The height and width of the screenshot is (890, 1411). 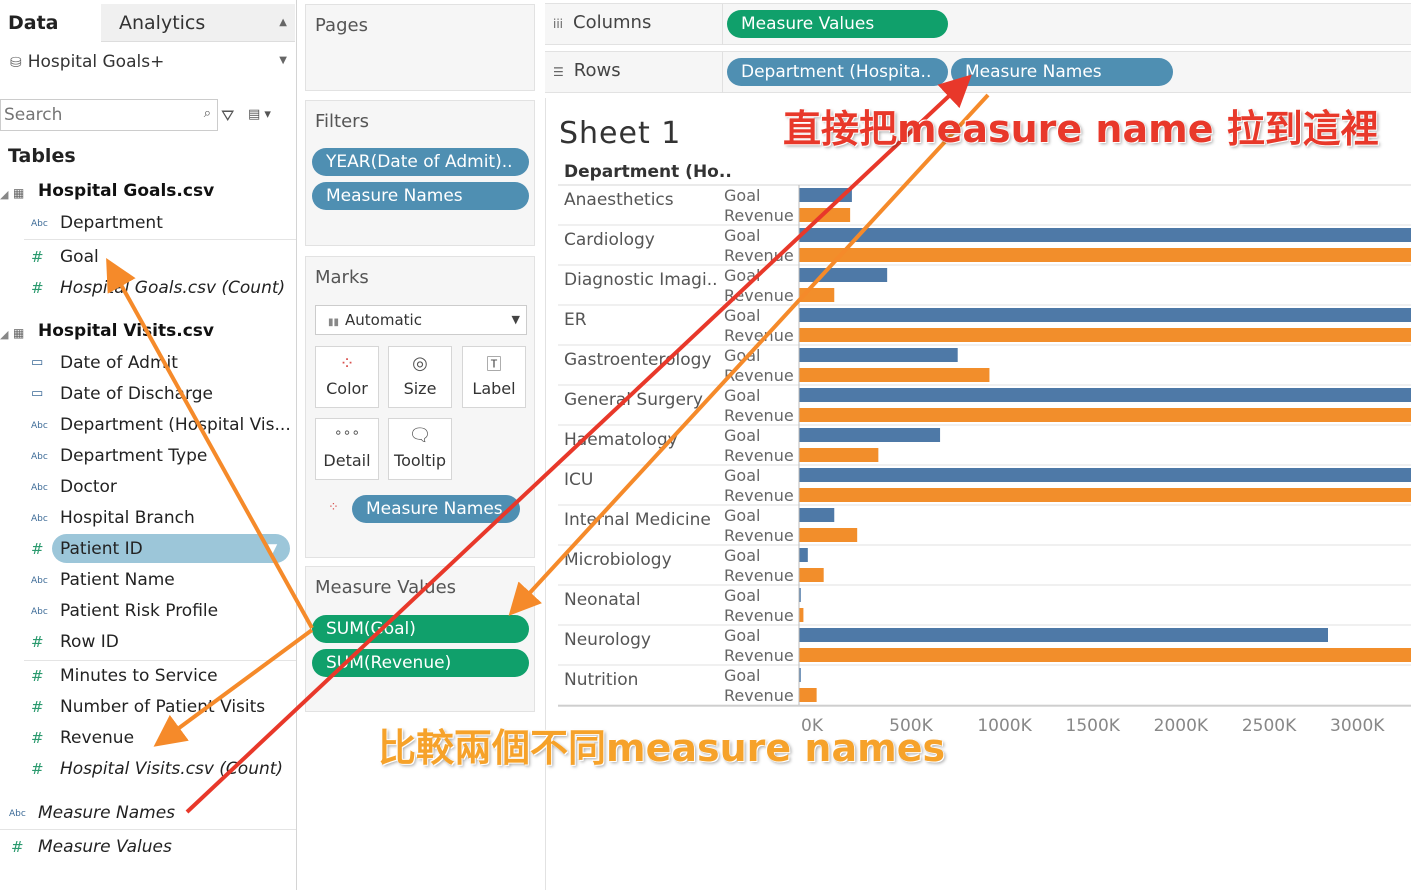 What do you see at coordinates (162, 707) in the screenshot?
I see `field-number-of-patient-visits: Number of Patient Visits` at bounding box center [162, 707].